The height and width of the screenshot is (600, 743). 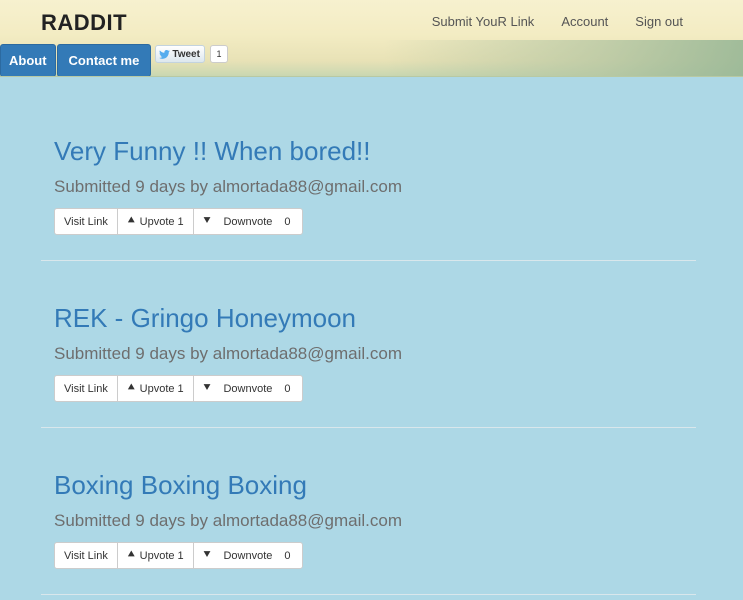 I want to click on post-title-link: REK - Gringo Honeymoon, so click(x=205, y=318).